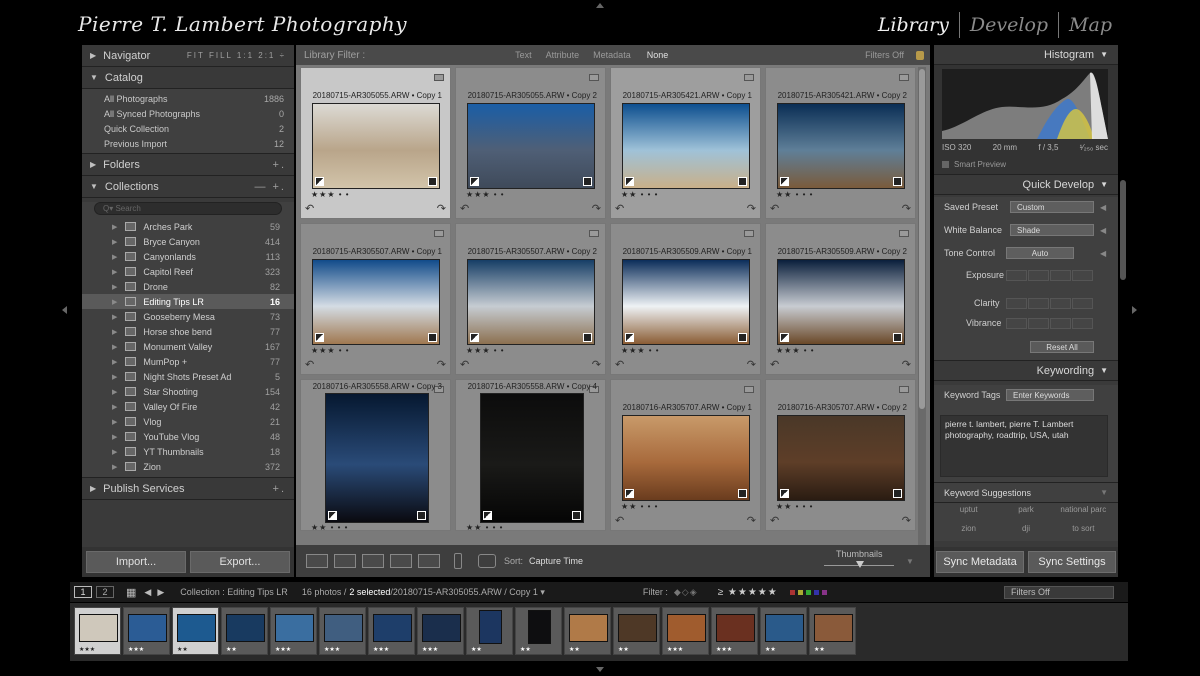 The width and height of the screenshot is (1200, 676). Describe the element at coordinates (270, 187) in the screenshot. I see `collections-actions: — +.` at that location.